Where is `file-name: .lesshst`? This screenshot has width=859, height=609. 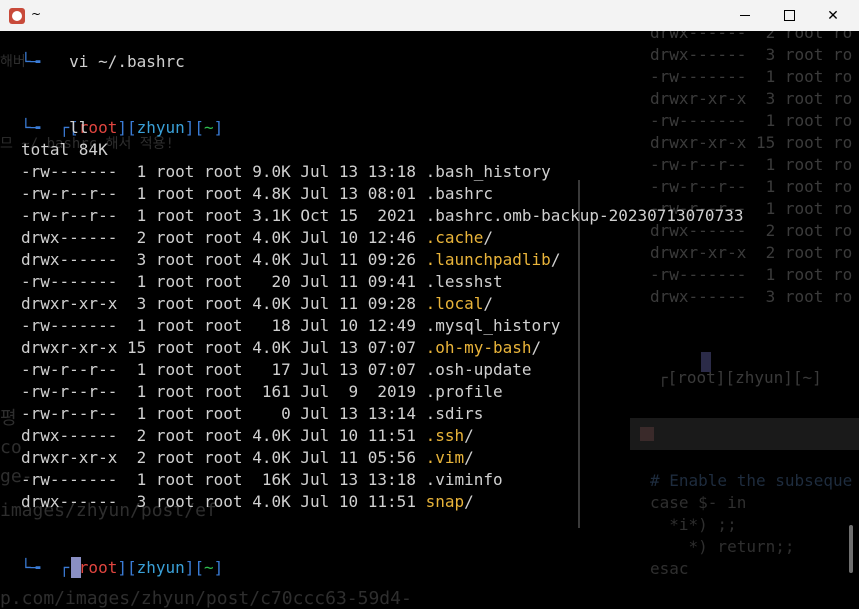
file-name: .lesshst is located at coordinates (464, 281).